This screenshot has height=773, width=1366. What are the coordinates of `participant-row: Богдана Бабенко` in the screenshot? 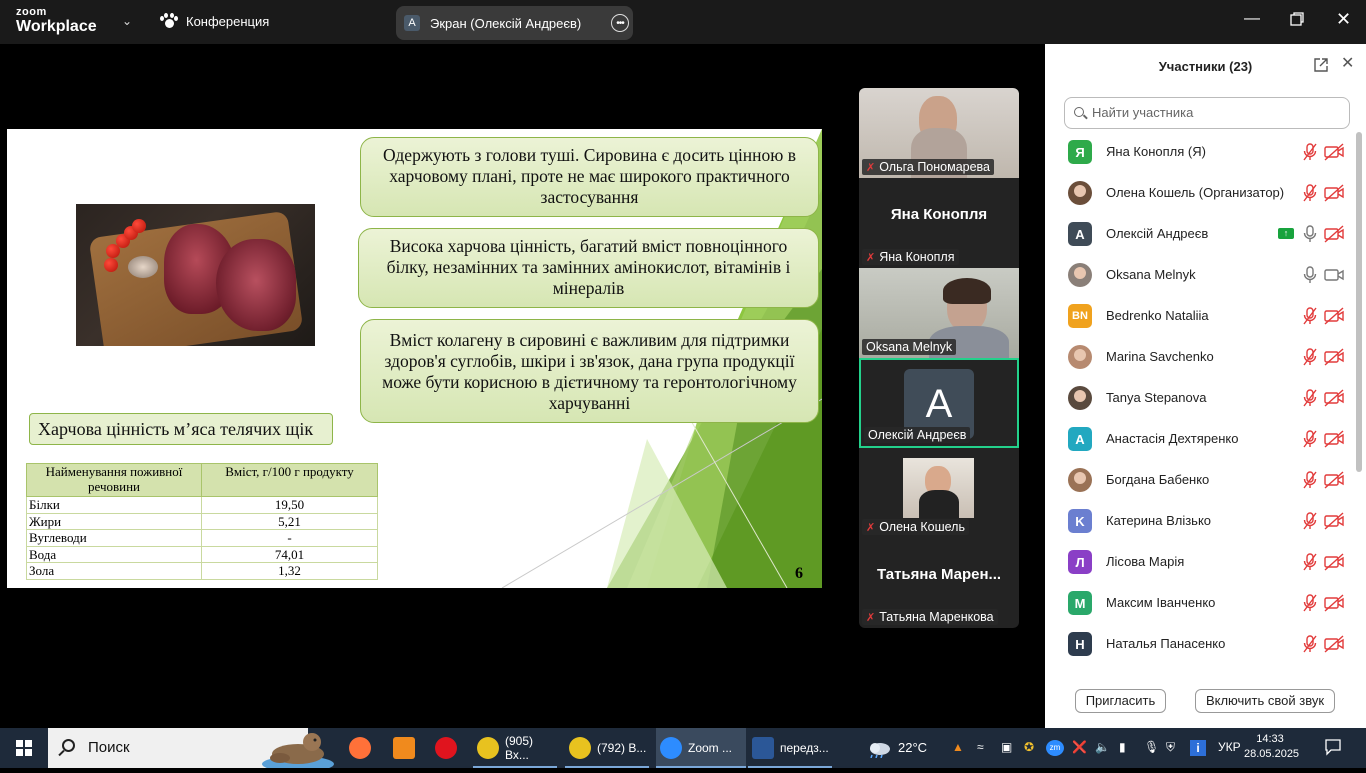 It's located at (1200, 480).